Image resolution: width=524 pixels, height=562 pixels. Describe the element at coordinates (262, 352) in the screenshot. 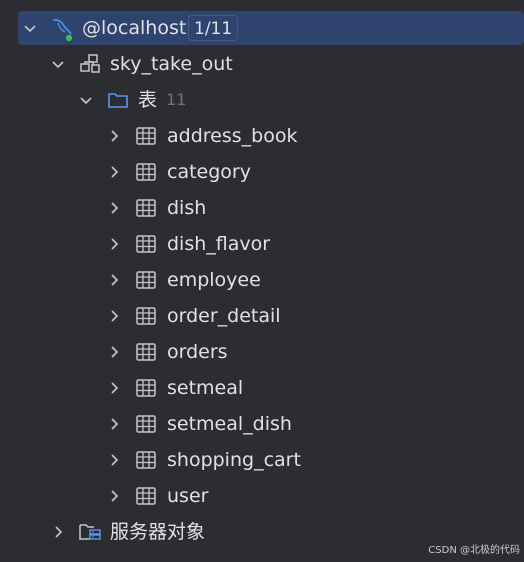

I see `table-row: orders` at that location.